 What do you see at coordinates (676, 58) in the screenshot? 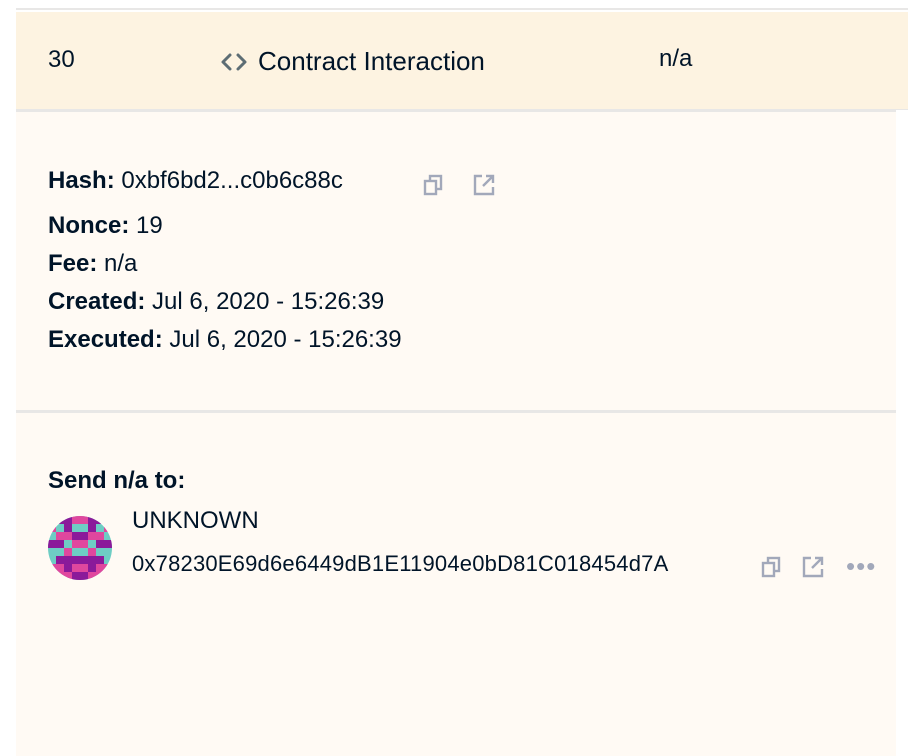
I see `transaction-amount: n/a` at bounding box center [676, 58].